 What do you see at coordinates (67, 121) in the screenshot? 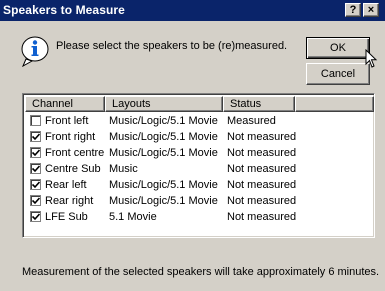
I see `channel-cell: Front left` at bounding box center [67, 121].